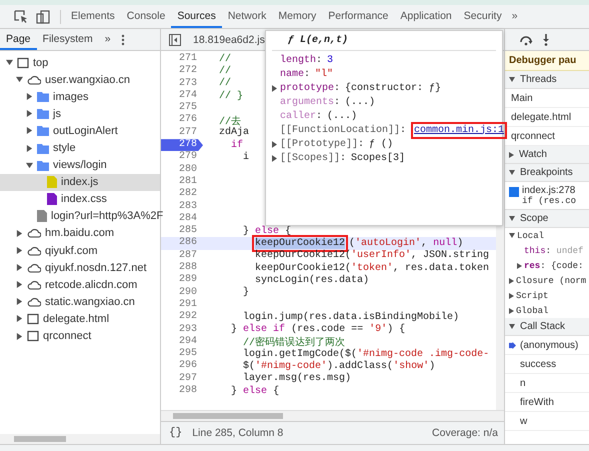 This screenshot has width=589, height=451. Describe the element at coordinates (238, 433) in the screenshot. I see `cursor-position: Line 285, Column 8` at that location.